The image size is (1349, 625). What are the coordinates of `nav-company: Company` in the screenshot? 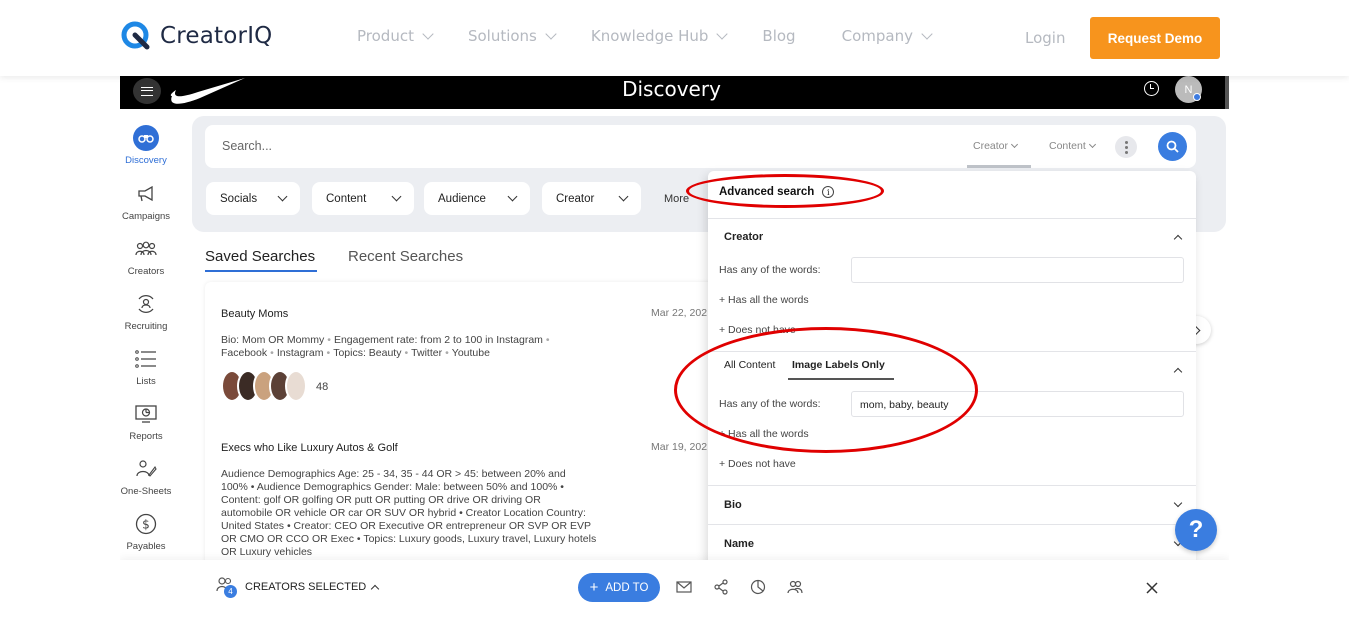 It's located at (887, 36).